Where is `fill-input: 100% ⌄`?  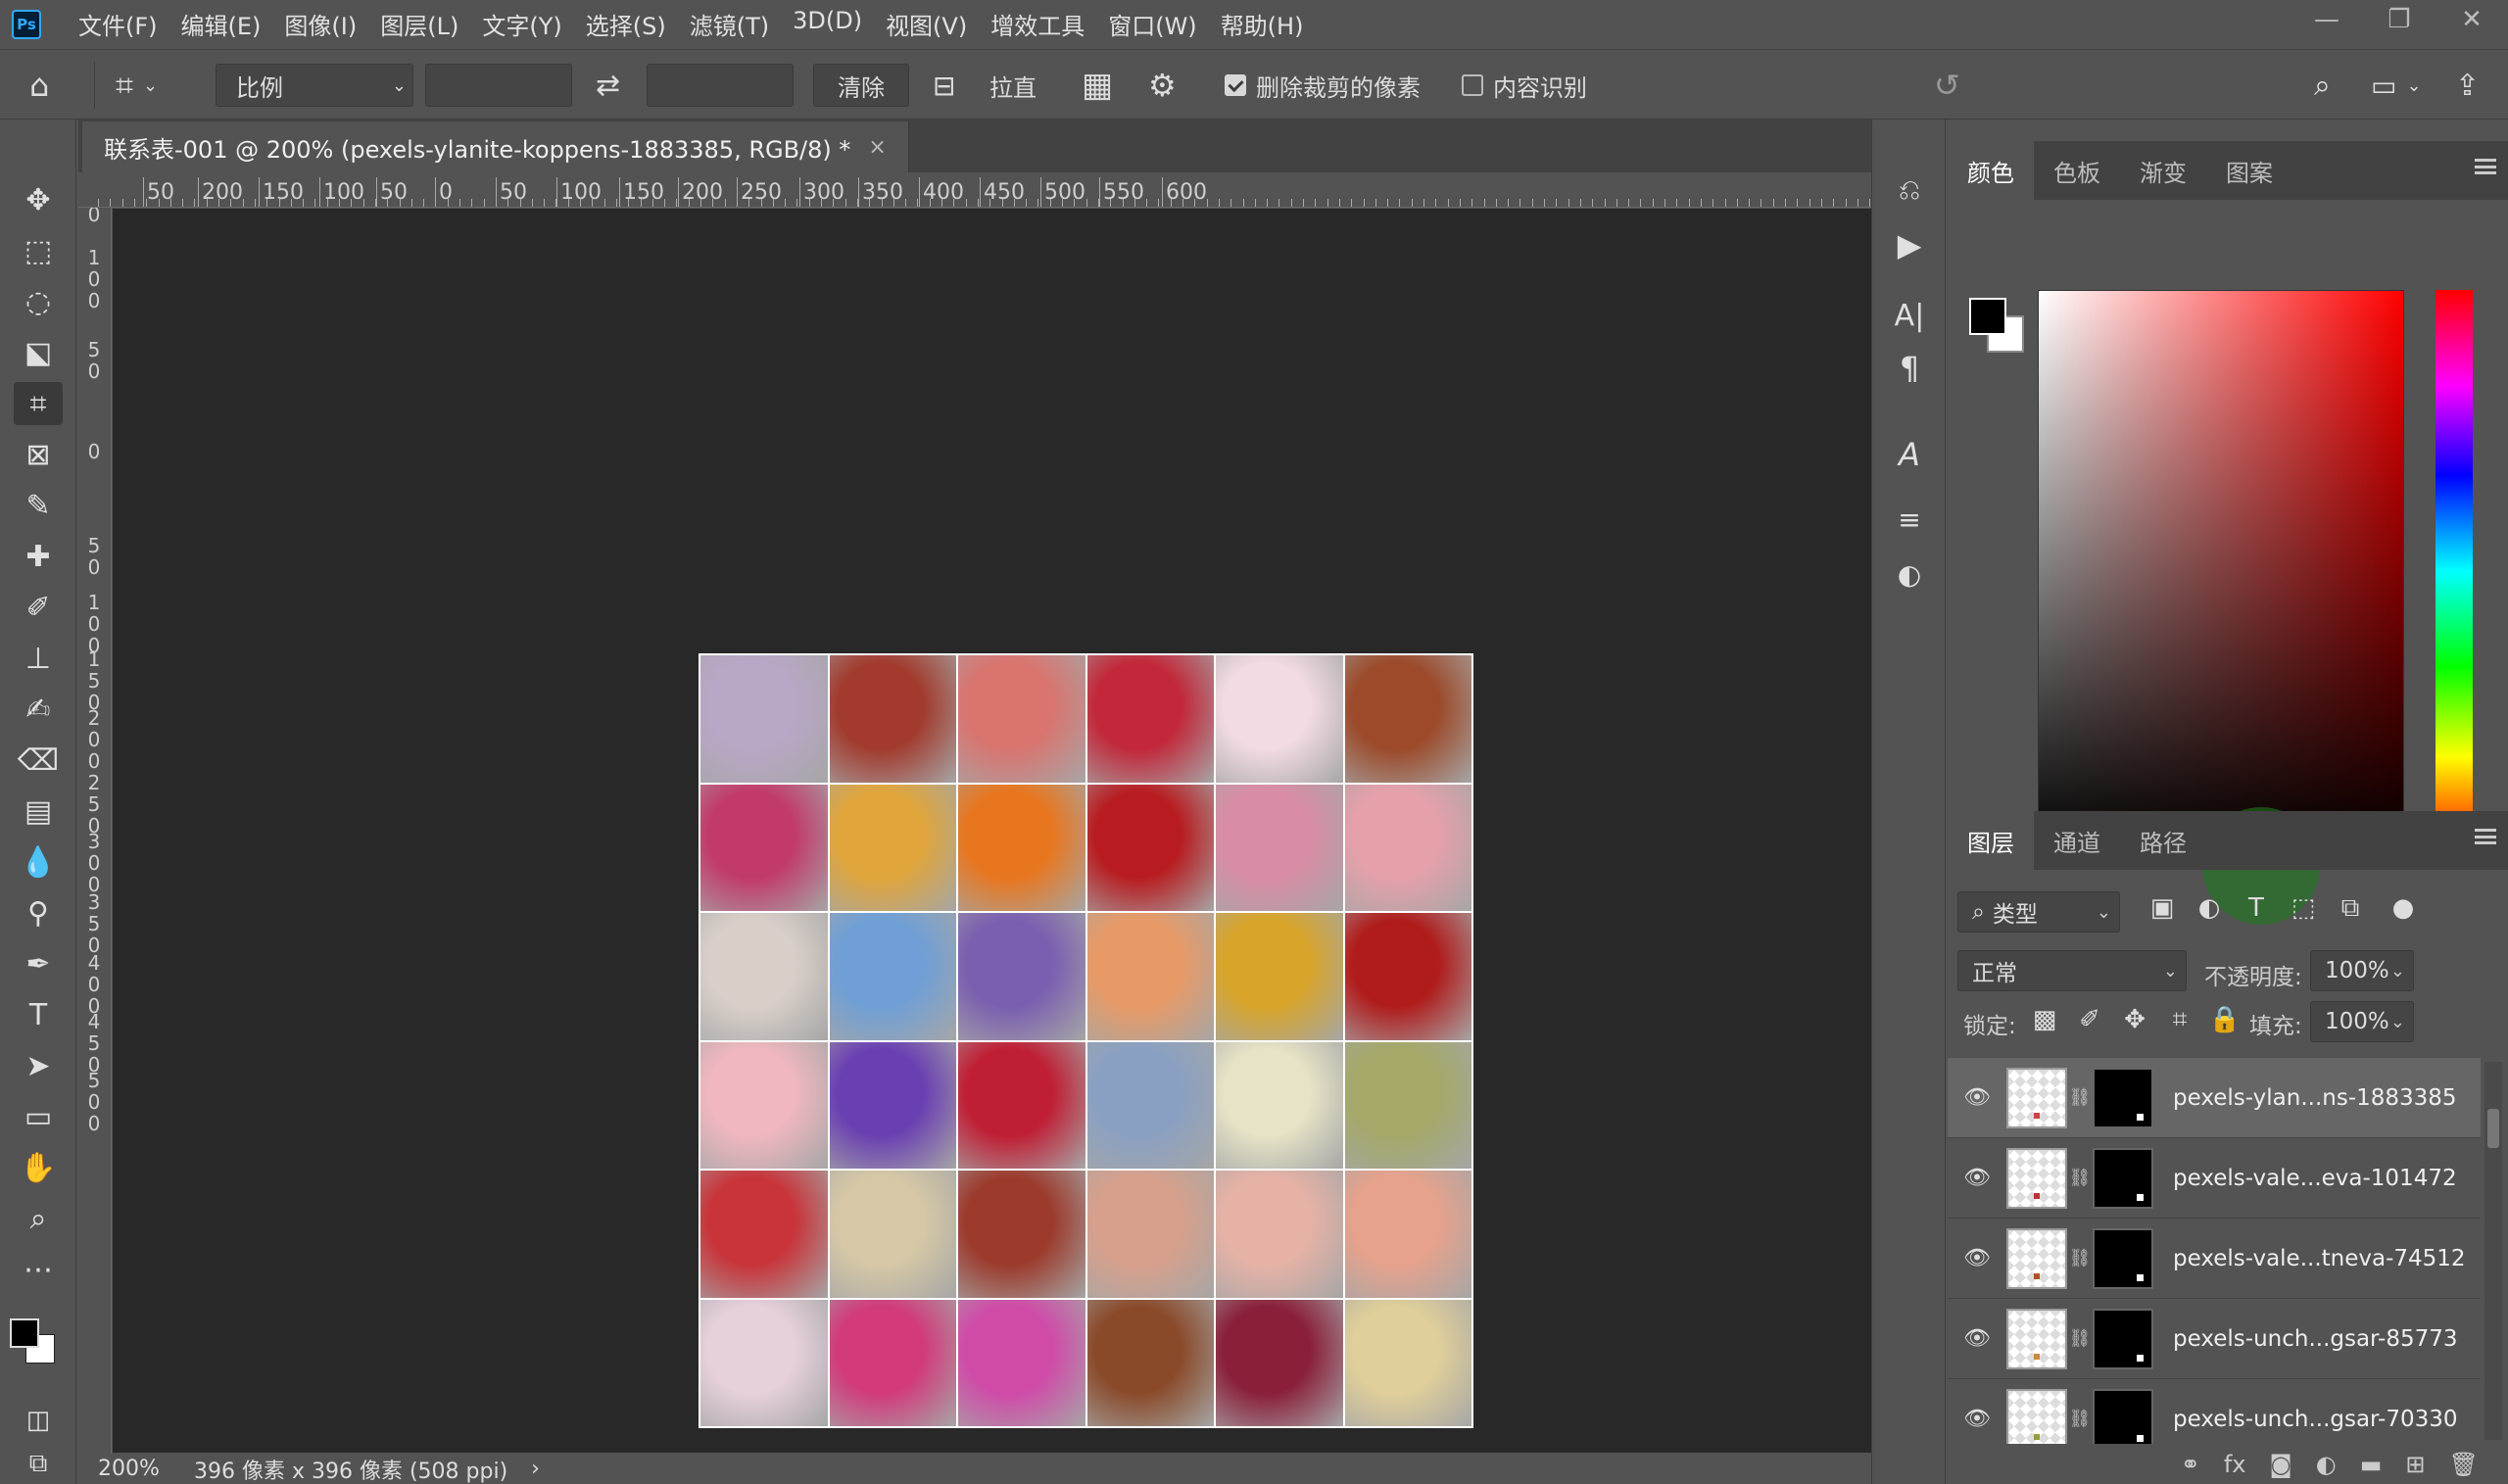
fill-input: 100% ⌄ is located at coordinates (2362, 1021).